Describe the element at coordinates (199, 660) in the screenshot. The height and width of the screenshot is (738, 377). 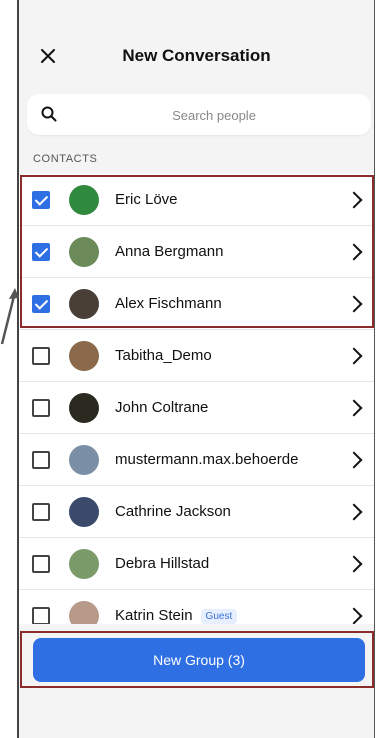
I see `new-group-button: New Group (3)` at that location.